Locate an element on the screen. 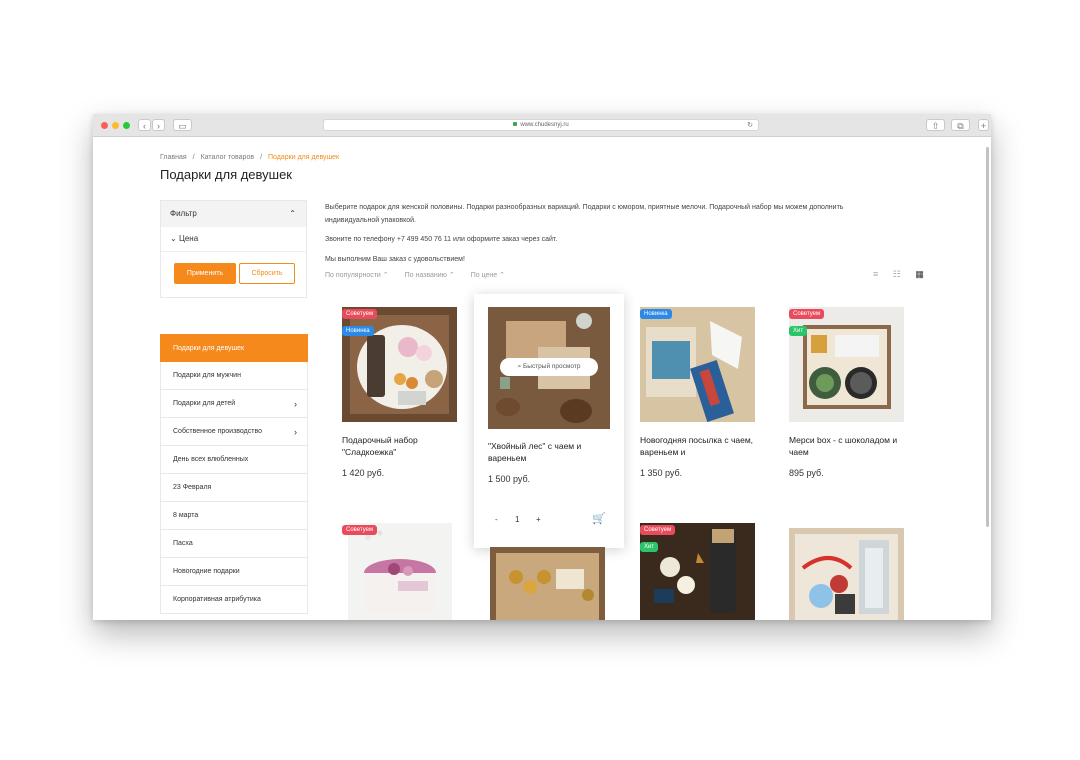 The image size is (1080, 760). sort-by-popularity: По популярности ⌃ is located at coordinates (357, 275).